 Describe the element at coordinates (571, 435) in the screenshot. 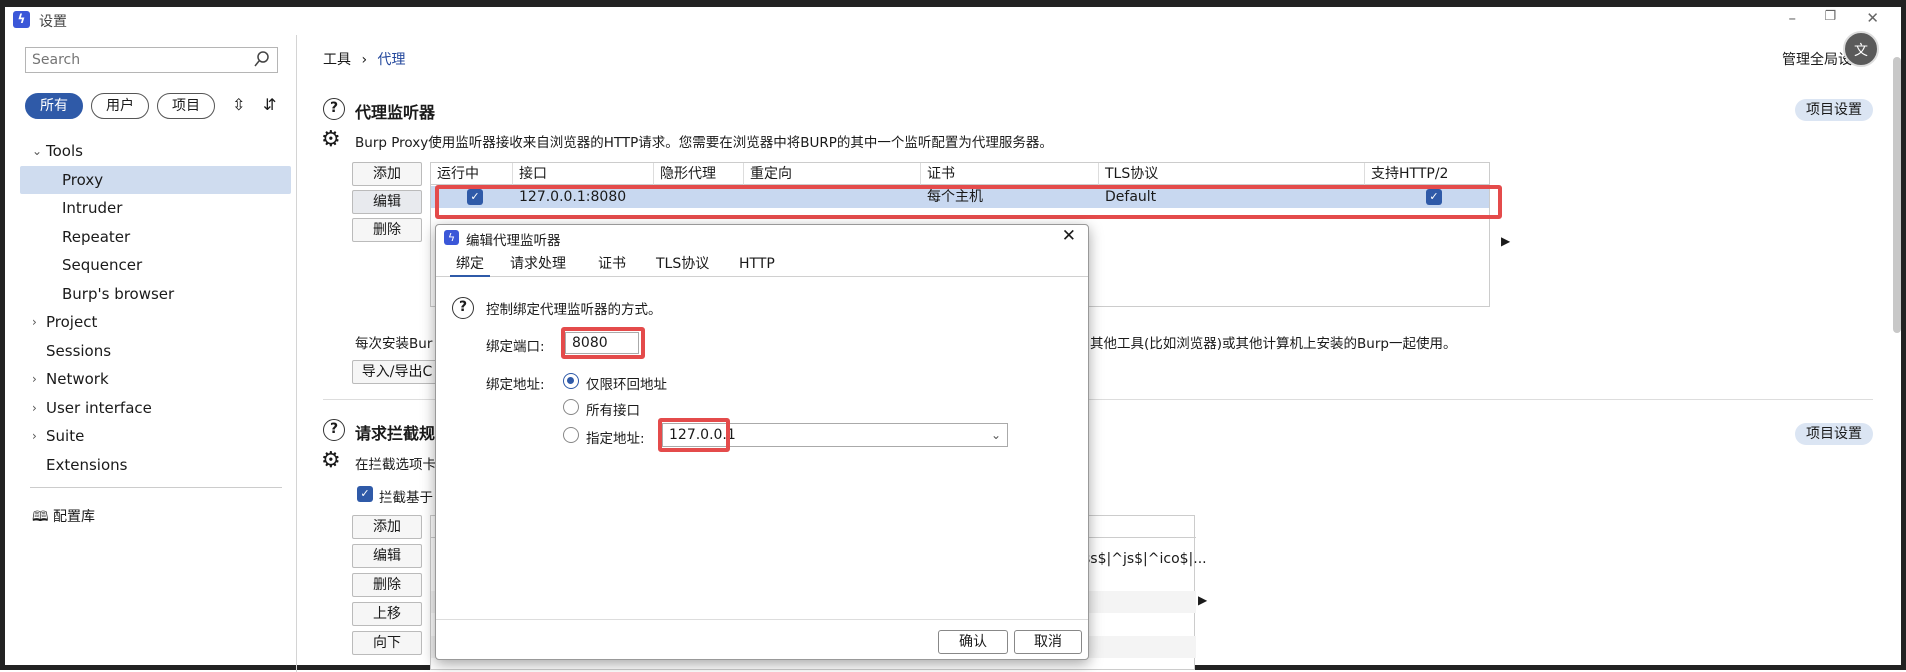

I see `radio-specific-address` at that location.